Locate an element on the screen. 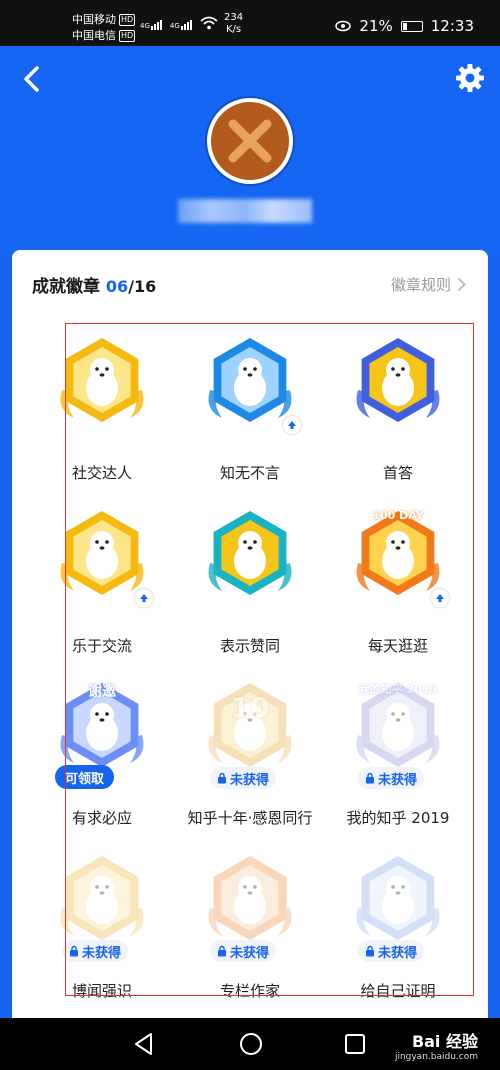  network-speed: 234 K/s is located at coordinates (234, 23).